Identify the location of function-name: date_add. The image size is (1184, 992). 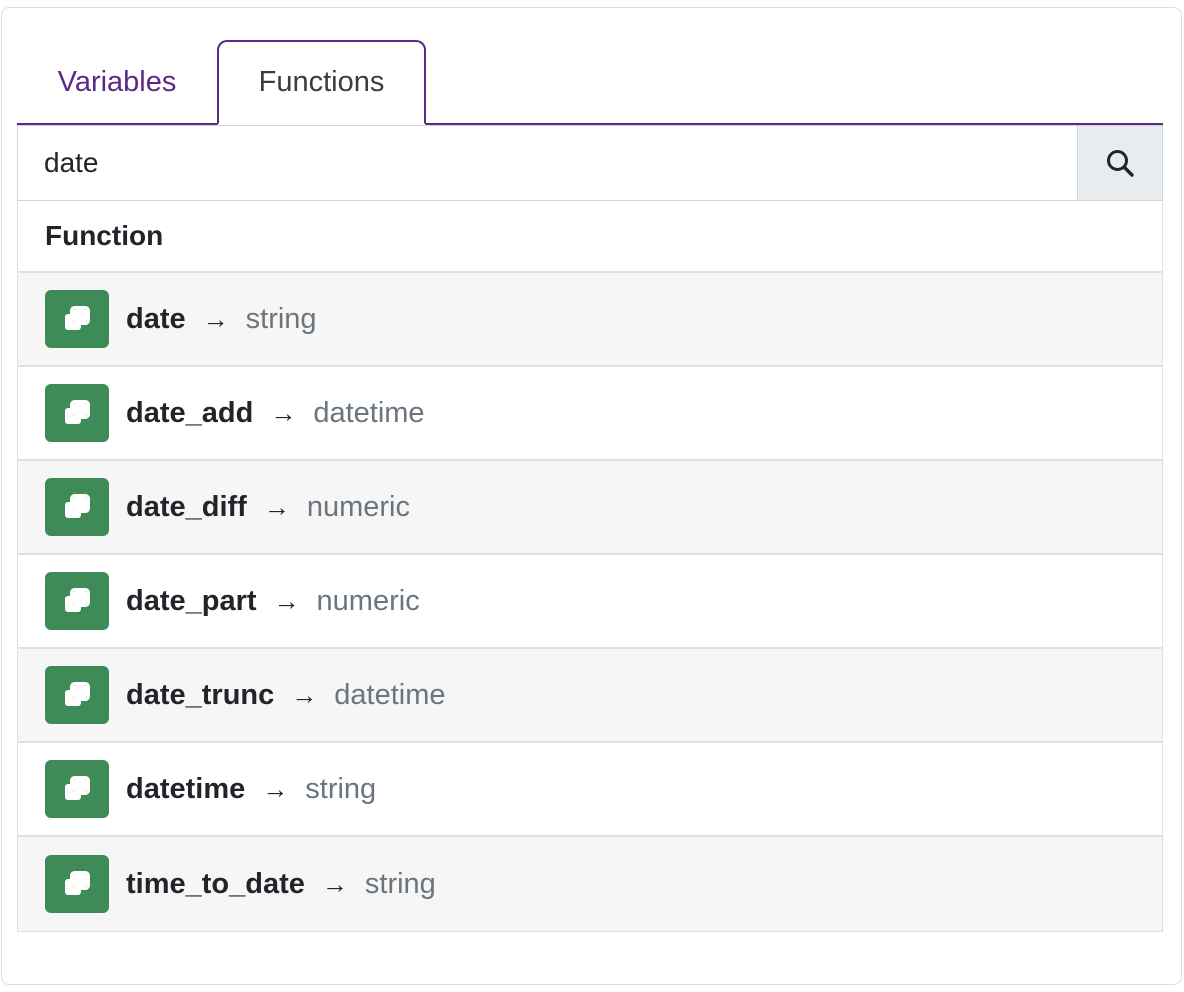
(190, 412).